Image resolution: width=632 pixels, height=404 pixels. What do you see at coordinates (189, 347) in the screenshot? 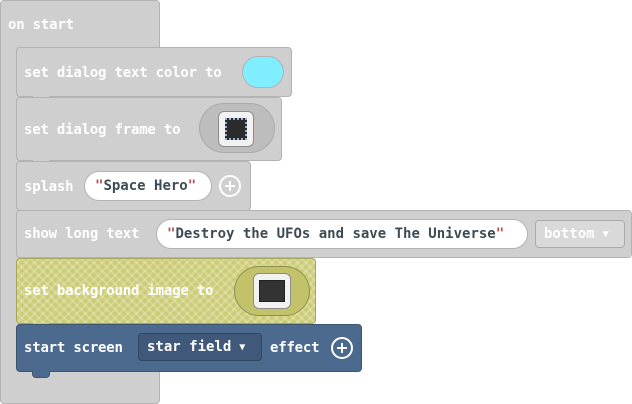
I see `screen-effect-value: star field` at bounding box center [189, 347].